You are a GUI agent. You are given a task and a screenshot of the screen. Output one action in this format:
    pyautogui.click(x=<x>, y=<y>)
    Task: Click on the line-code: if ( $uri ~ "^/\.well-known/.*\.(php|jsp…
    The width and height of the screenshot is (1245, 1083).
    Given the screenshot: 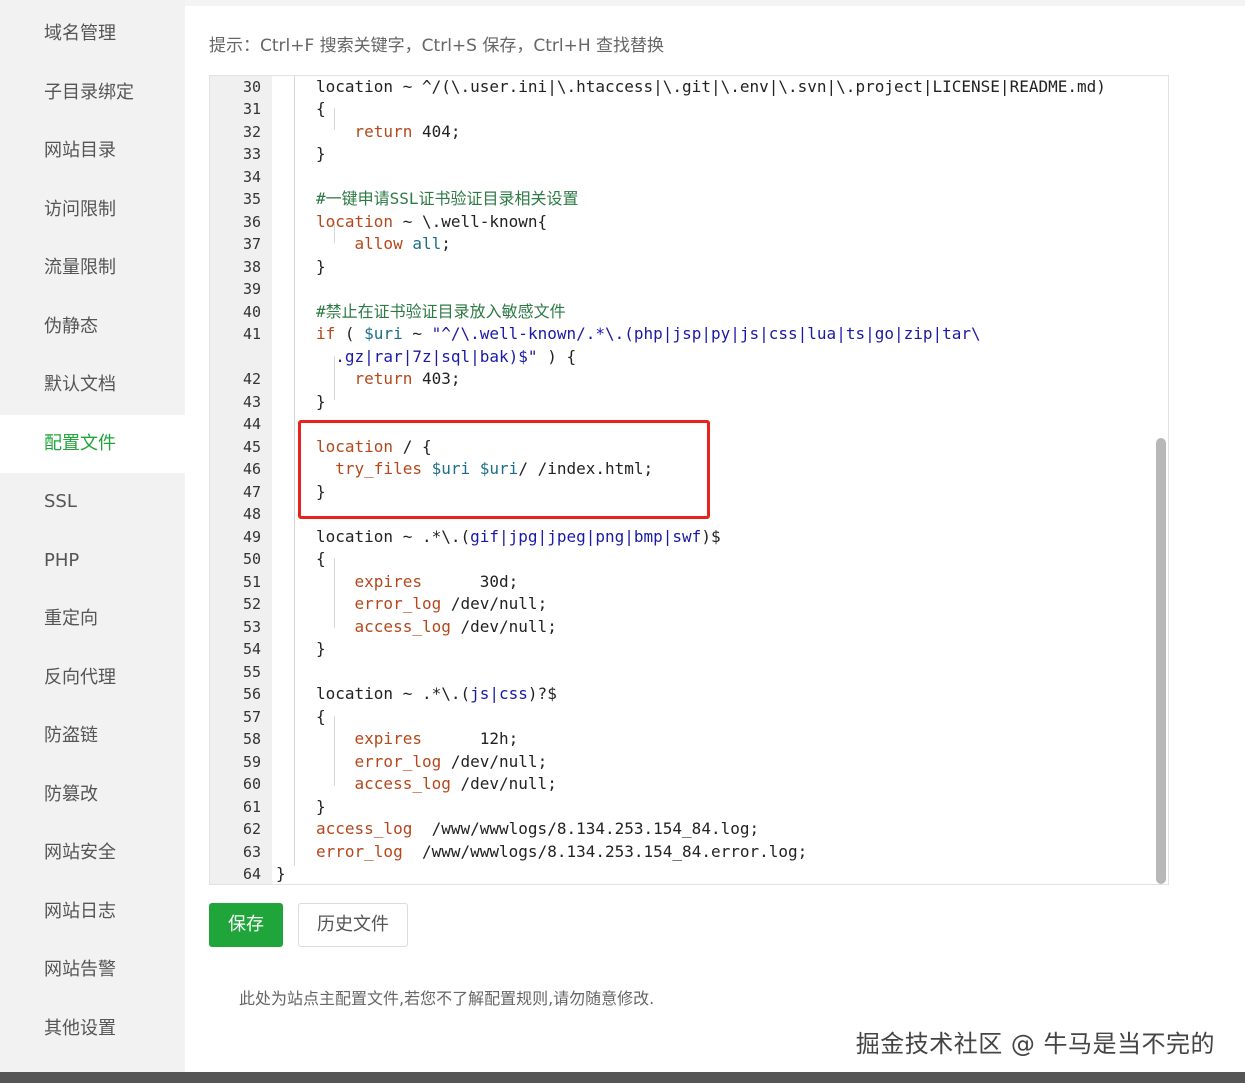 What is the action you would take?
    pyautogui.click(x=648, y=334)
    